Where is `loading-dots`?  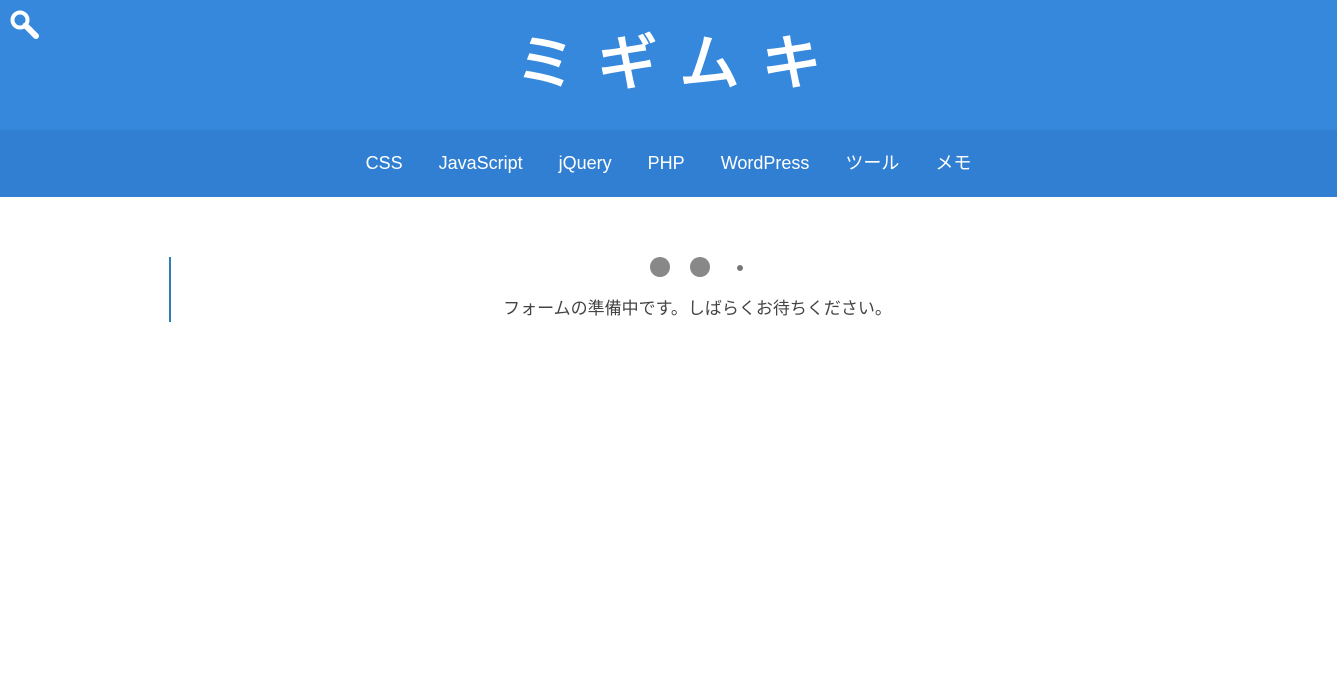
loading-dots is located at coordinates (700, 267).